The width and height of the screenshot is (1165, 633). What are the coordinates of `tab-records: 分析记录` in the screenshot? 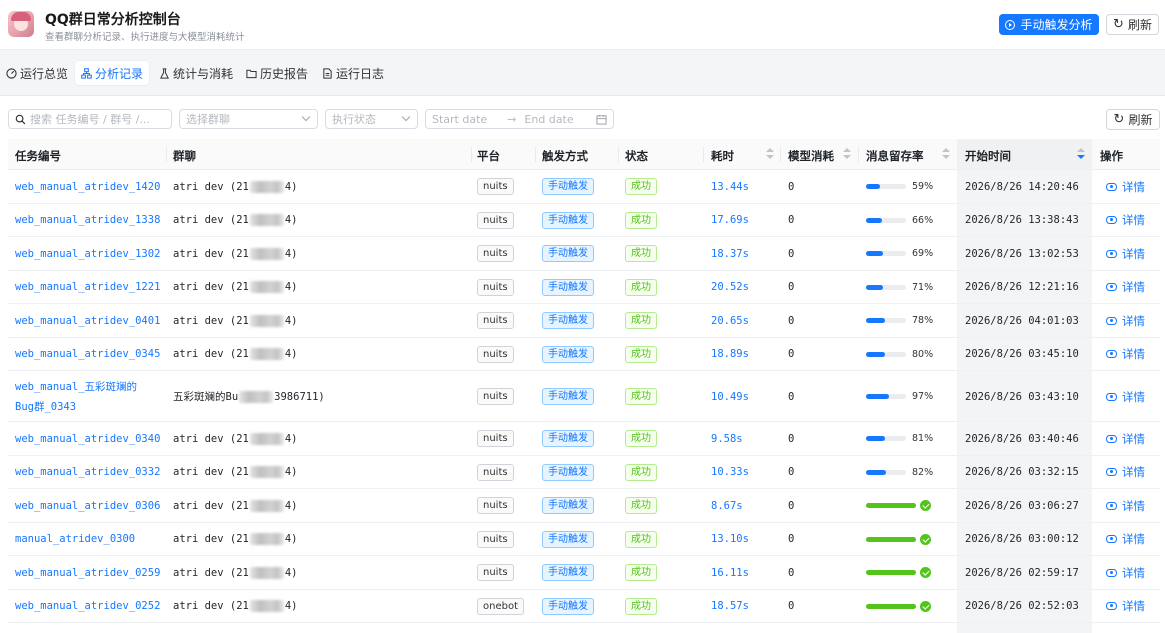 It's located at (112, 73).